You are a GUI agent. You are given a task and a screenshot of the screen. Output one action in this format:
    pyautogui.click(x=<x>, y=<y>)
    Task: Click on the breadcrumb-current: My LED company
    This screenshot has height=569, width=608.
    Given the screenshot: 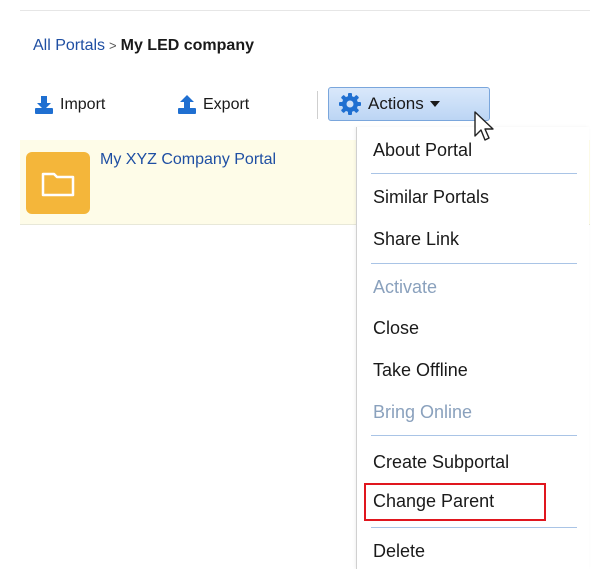 What is the action you would take?
    pyautogui.click(x=187, y=45)
    